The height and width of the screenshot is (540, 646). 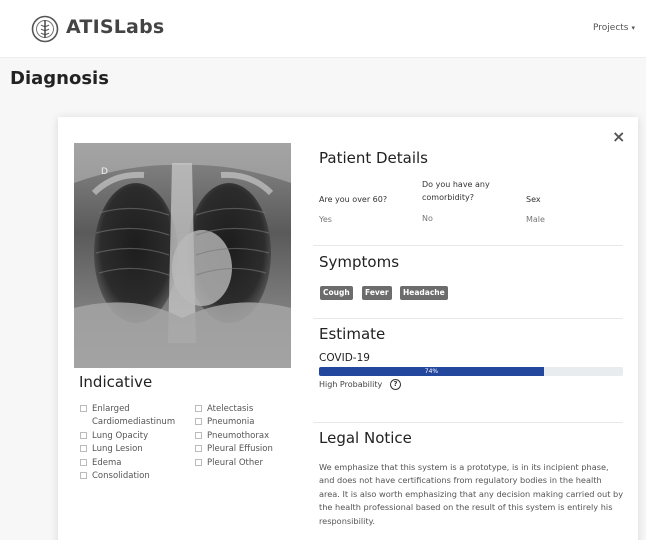 I want to click on estimate-progress-bar: 74%, so click(x=471, y=371).